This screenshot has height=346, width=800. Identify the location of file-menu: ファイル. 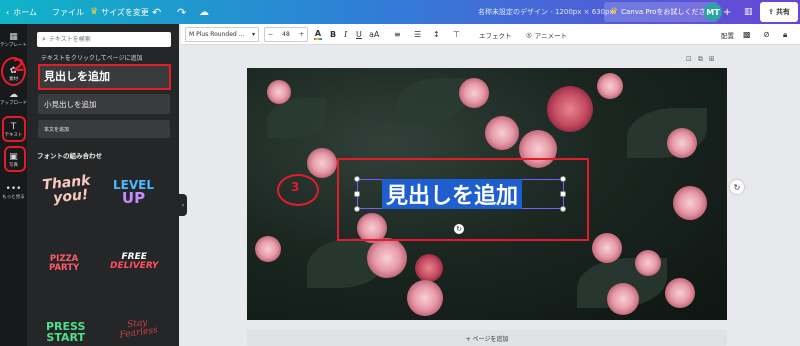
(68, 12).